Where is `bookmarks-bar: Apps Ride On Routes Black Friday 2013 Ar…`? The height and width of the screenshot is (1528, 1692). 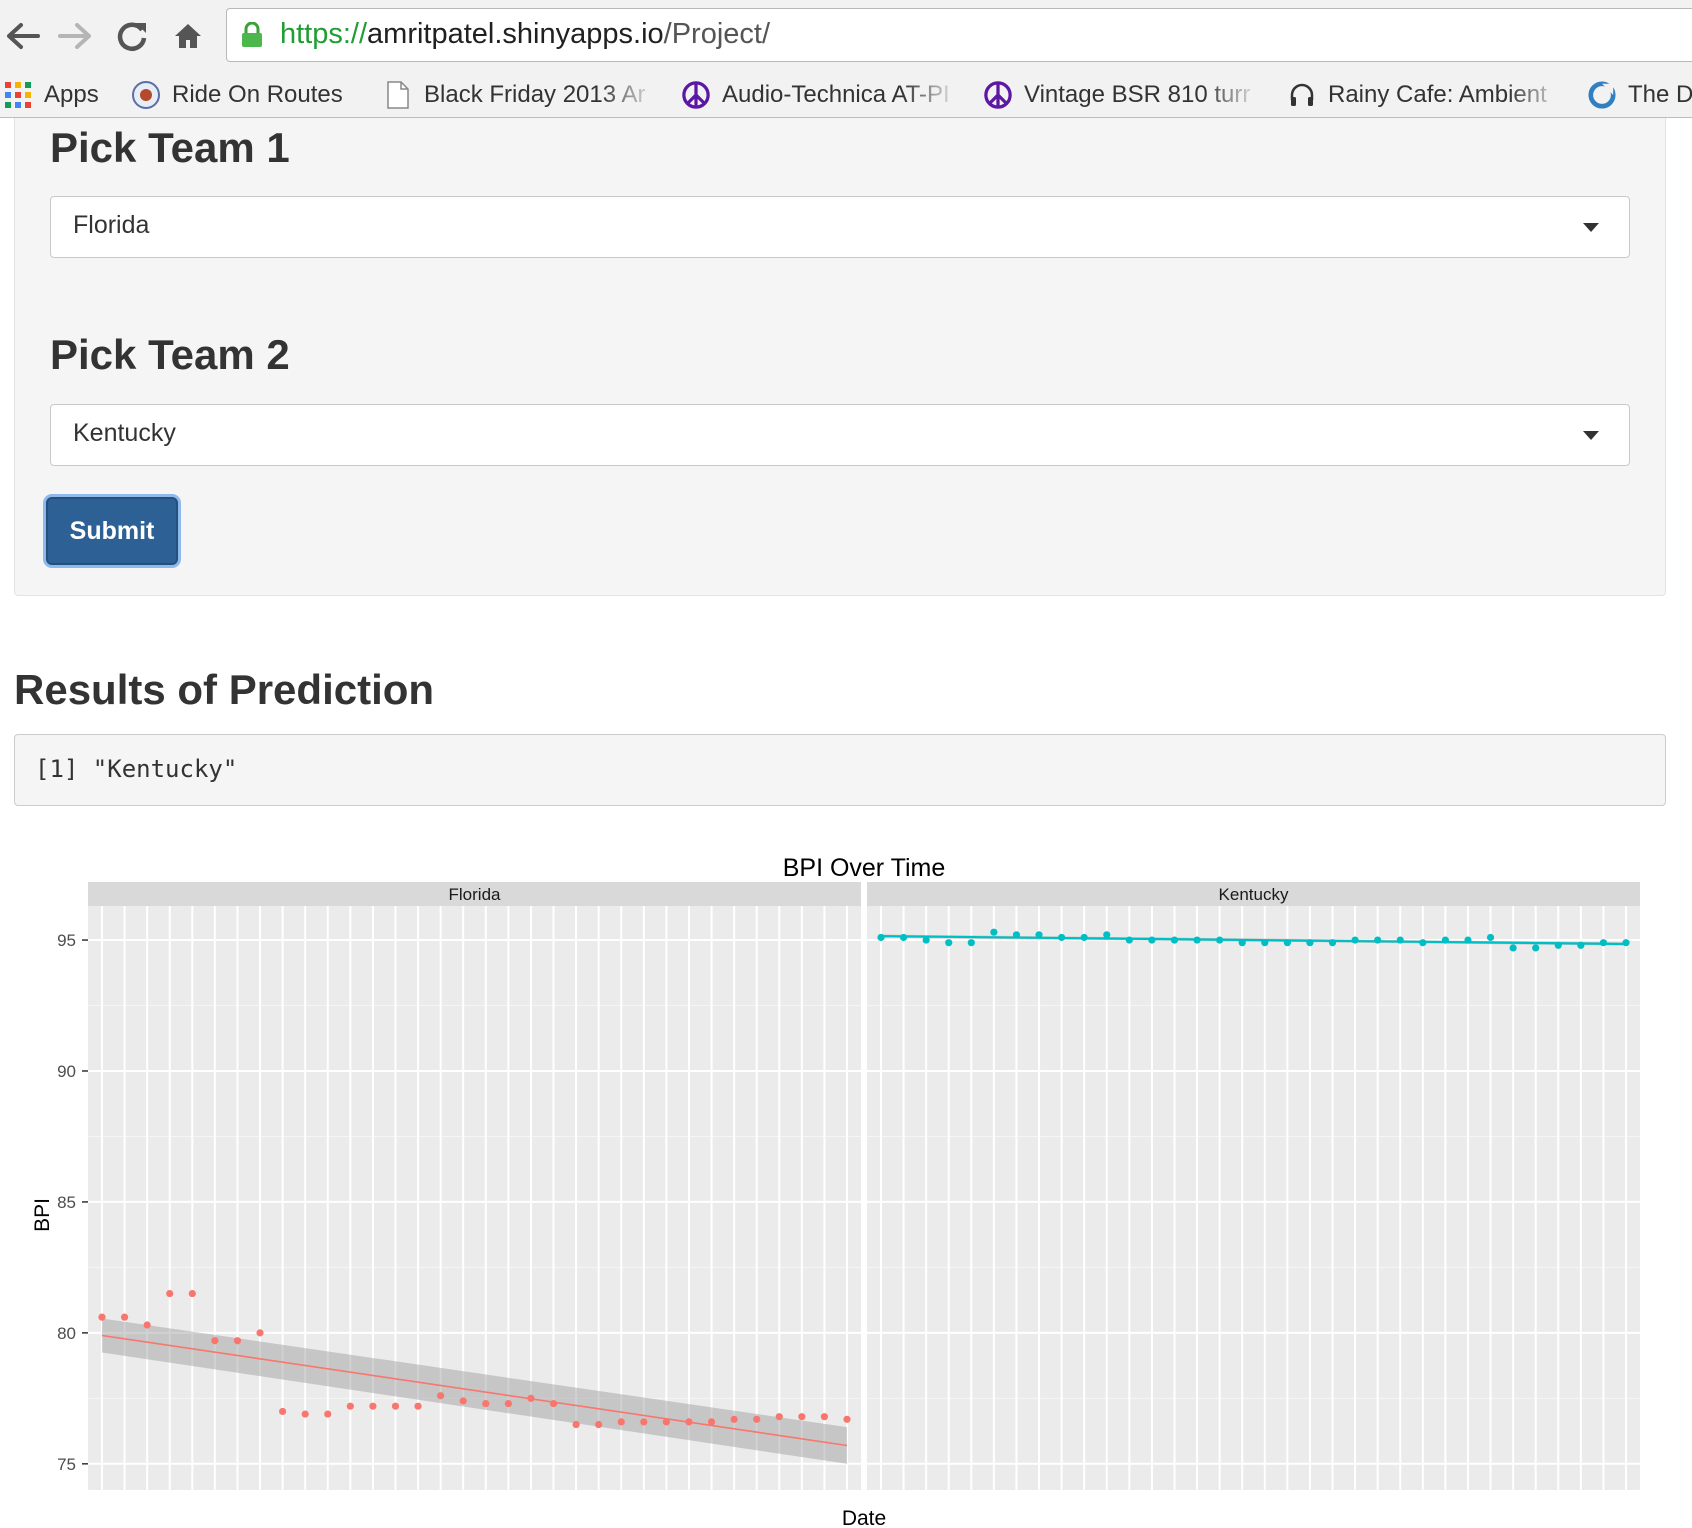
bookmarks-bar: Apps Ride On Routes Black Friday 2013 Ar… is located at coordinates (846, 95).